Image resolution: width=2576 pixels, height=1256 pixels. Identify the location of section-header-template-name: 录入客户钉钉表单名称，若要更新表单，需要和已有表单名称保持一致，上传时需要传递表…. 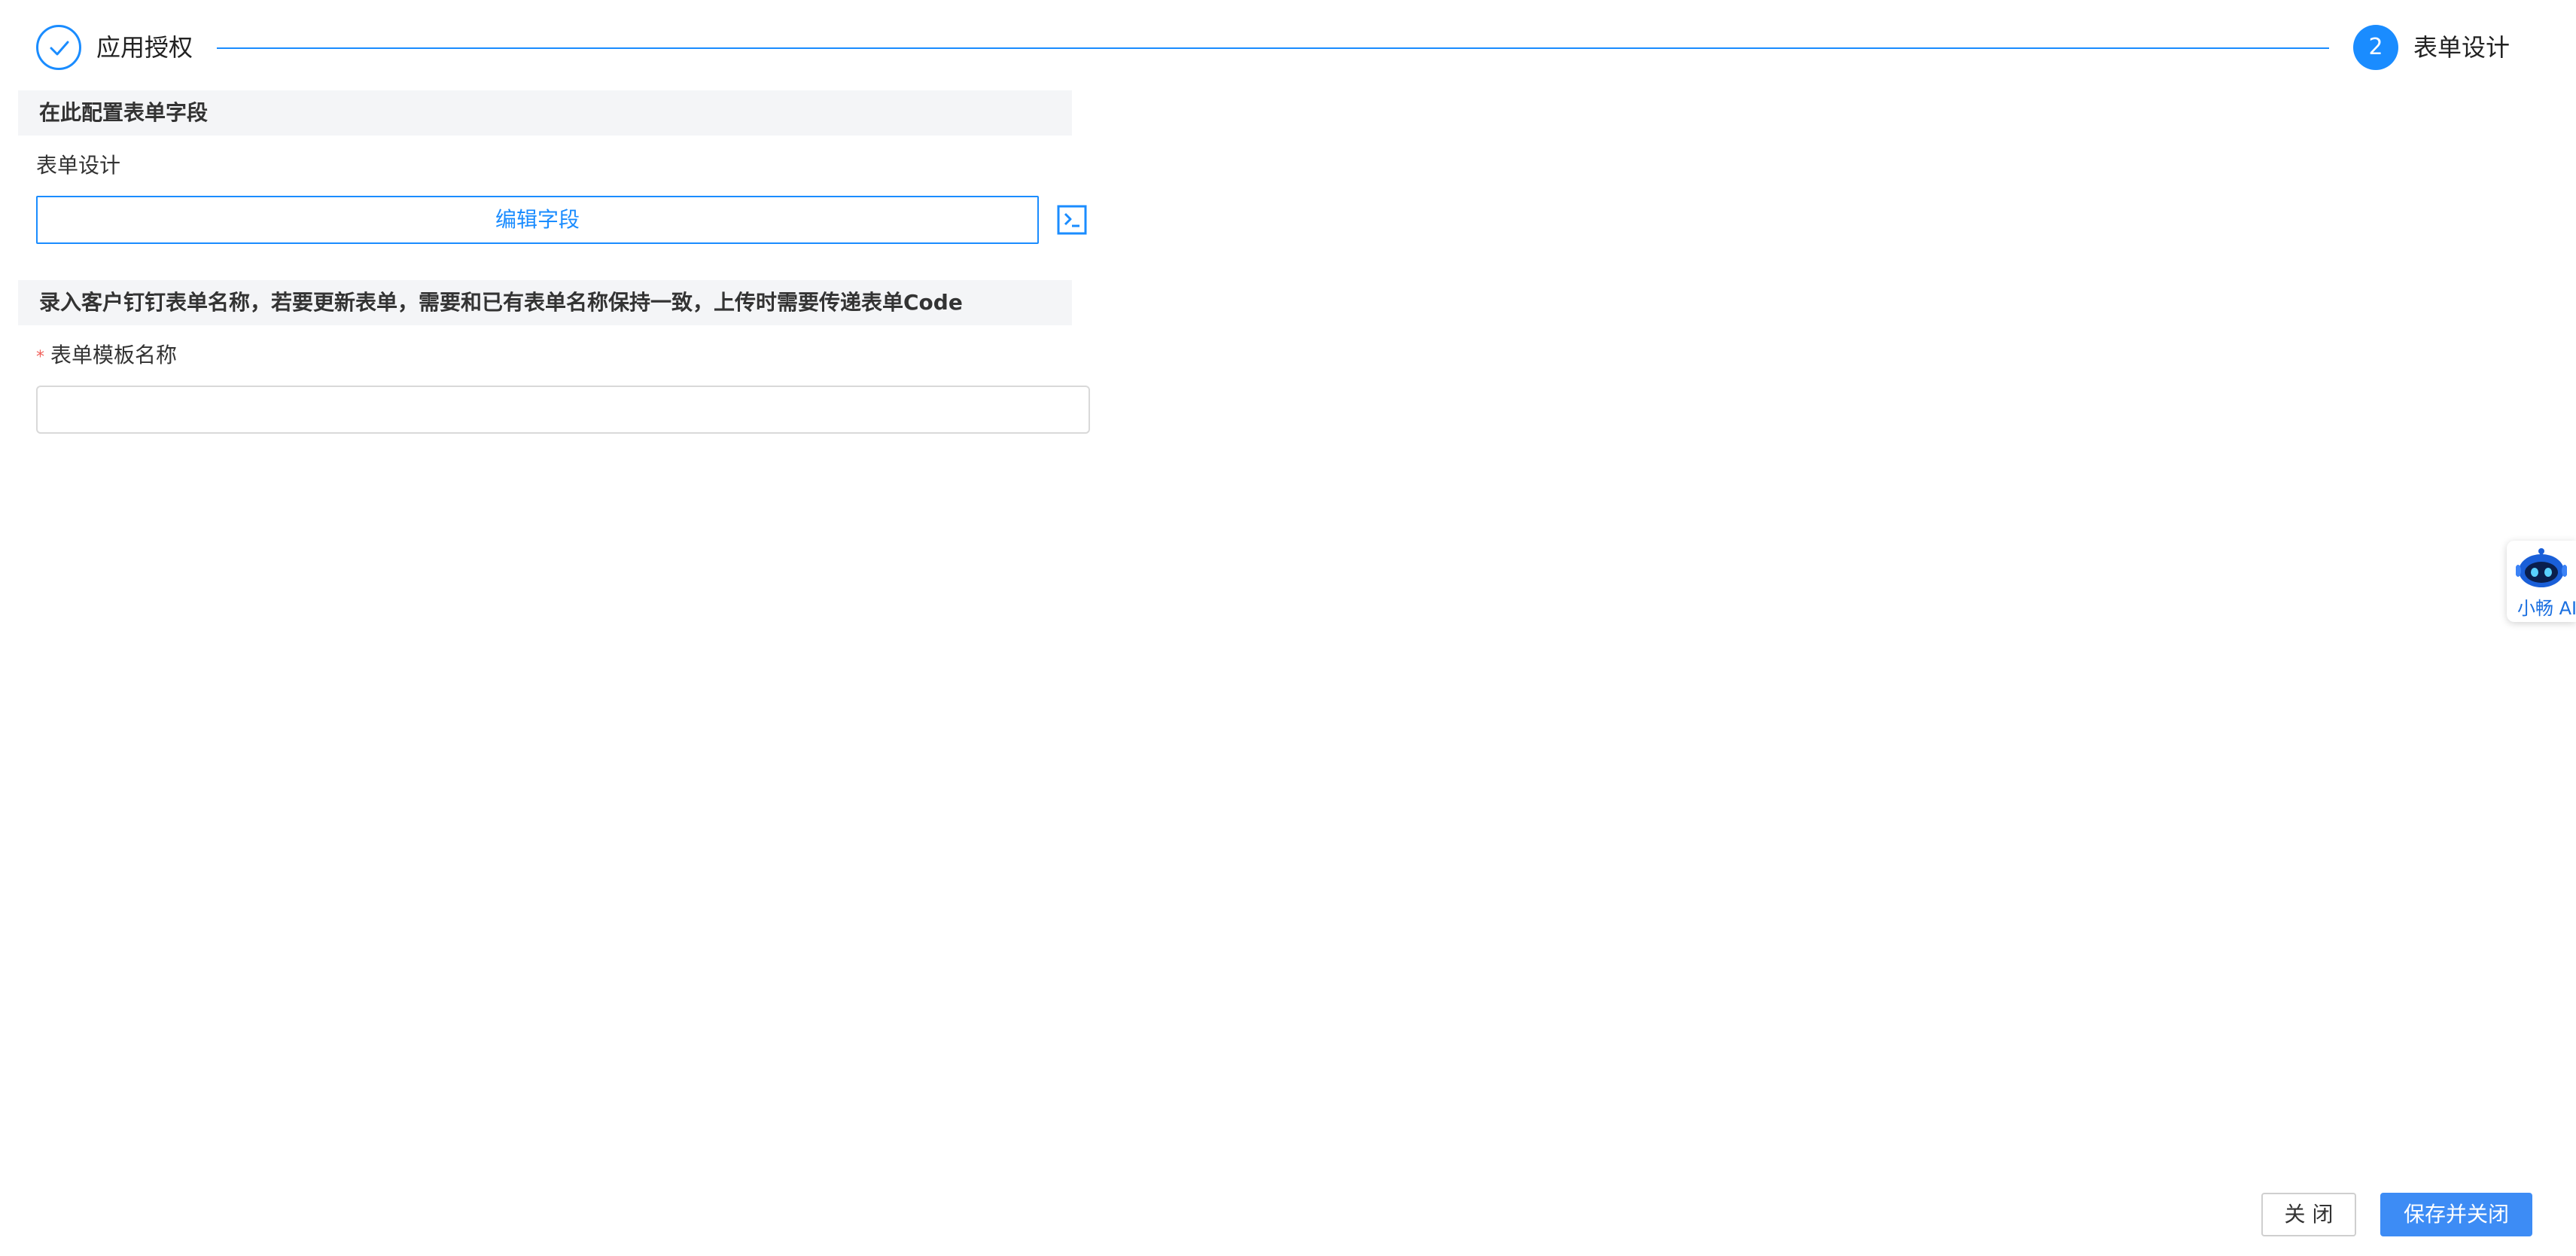
(545, 302).